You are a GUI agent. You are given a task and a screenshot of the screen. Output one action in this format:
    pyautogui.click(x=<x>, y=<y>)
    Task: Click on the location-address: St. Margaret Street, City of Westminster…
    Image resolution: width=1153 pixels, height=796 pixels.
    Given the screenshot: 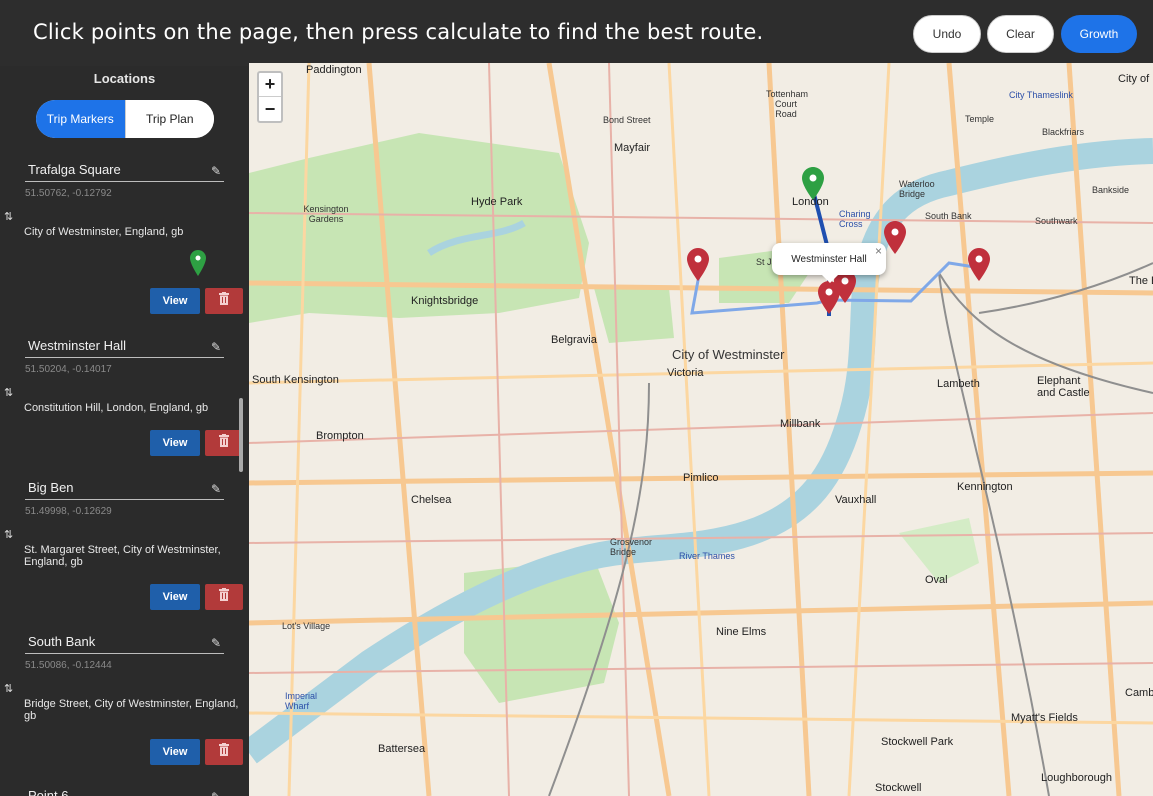 What is the action you would take?
    pyautogui.click(x=122, y=556)
    